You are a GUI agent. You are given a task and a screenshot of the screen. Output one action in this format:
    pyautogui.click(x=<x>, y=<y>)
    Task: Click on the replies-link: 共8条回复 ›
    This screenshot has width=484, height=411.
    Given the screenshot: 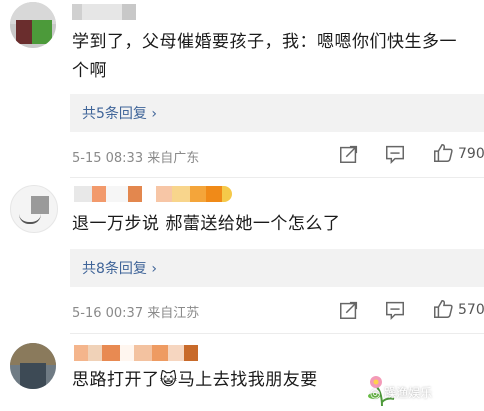 What is the action you would take?
    pyautogui.click(x=119, y=268)
    